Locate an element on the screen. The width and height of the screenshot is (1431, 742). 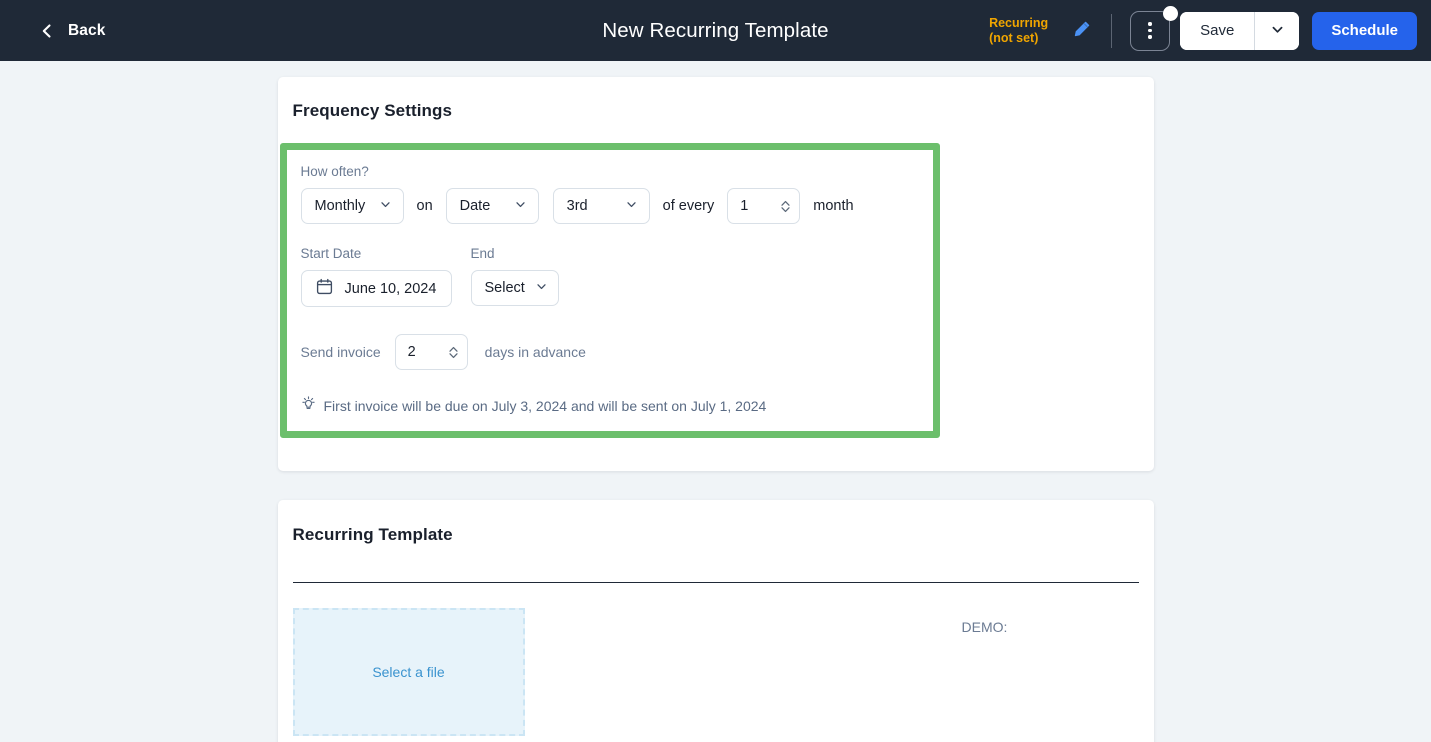
start-date-group: Start Date June 10, 2024 is located at coordinates (385, 276).